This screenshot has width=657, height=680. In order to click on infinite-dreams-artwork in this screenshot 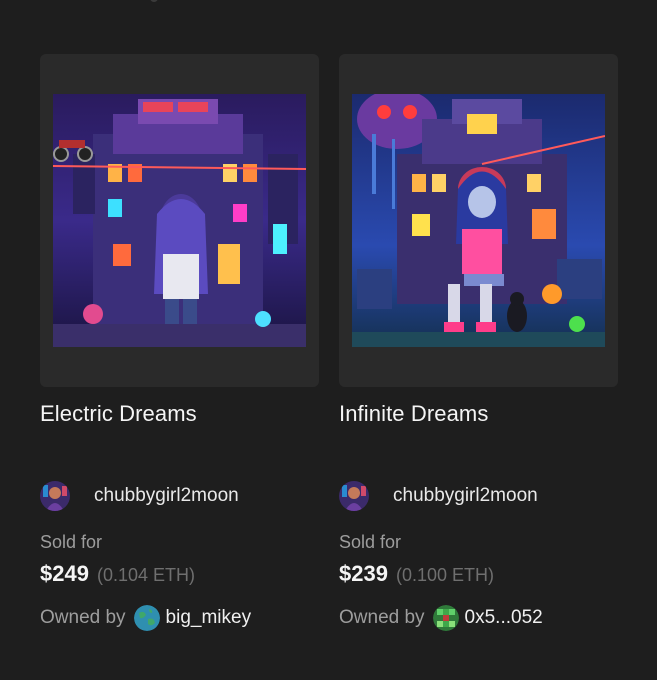, I will do `click(478, 220)`.